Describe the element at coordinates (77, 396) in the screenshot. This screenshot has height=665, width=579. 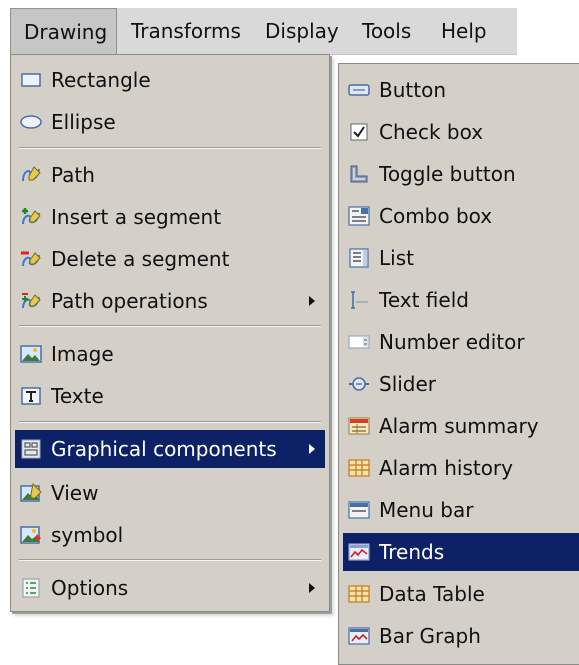
I see `menu-item-label: Texte` at that location.